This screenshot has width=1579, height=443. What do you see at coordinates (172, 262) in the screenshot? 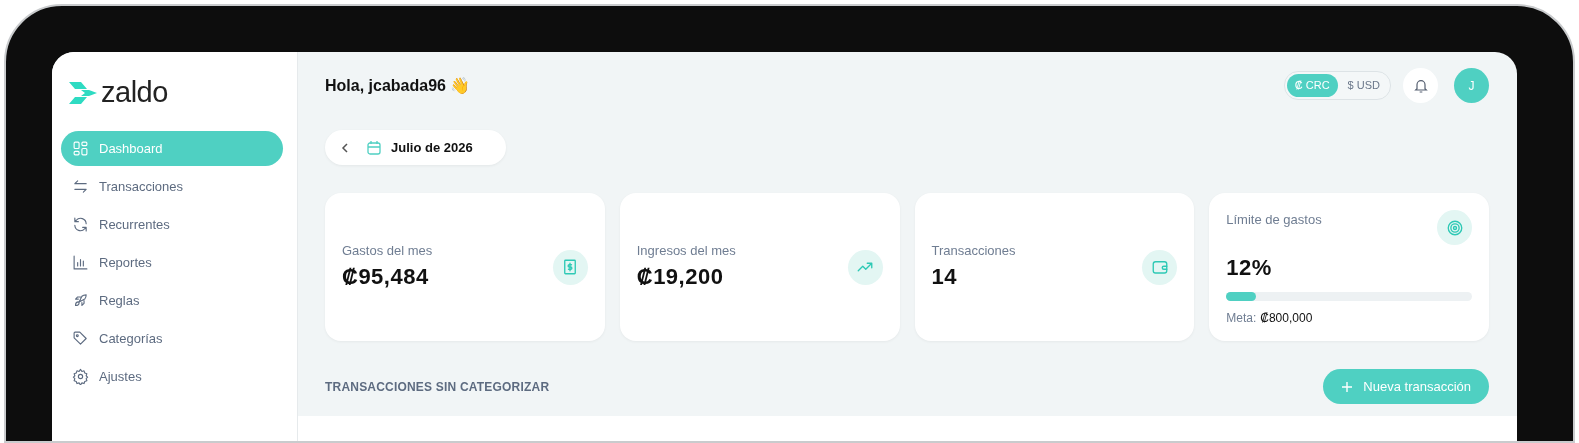
I see `nav-item: Reportes` at bounding box center [172, 262].